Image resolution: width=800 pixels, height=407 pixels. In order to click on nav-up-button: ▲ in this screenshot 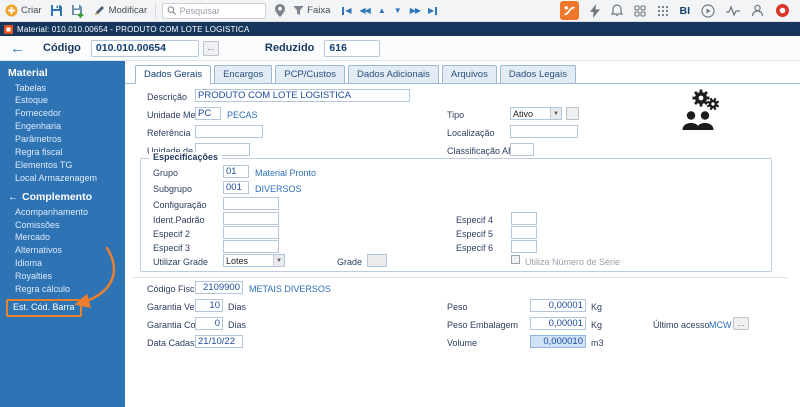, I will do `click(382, 10)`.